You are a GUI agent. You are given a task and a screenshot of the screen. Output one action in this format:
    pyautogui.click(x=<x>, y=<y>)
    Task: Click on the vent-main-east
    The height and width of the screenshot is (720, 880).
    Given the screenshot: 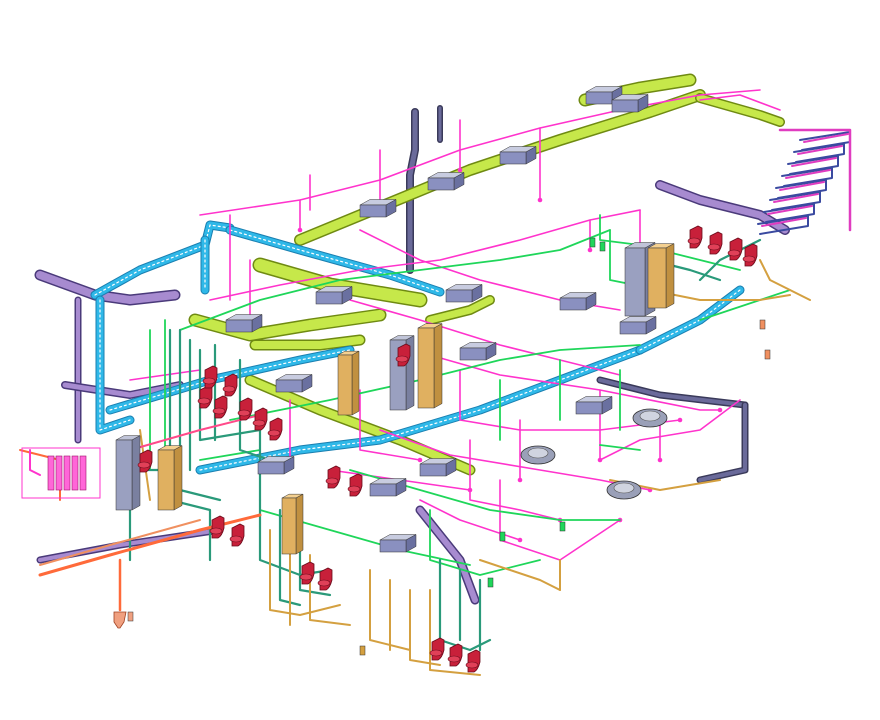 What is the action you would take?
    pyautogui.click(x=672, y=392)
    